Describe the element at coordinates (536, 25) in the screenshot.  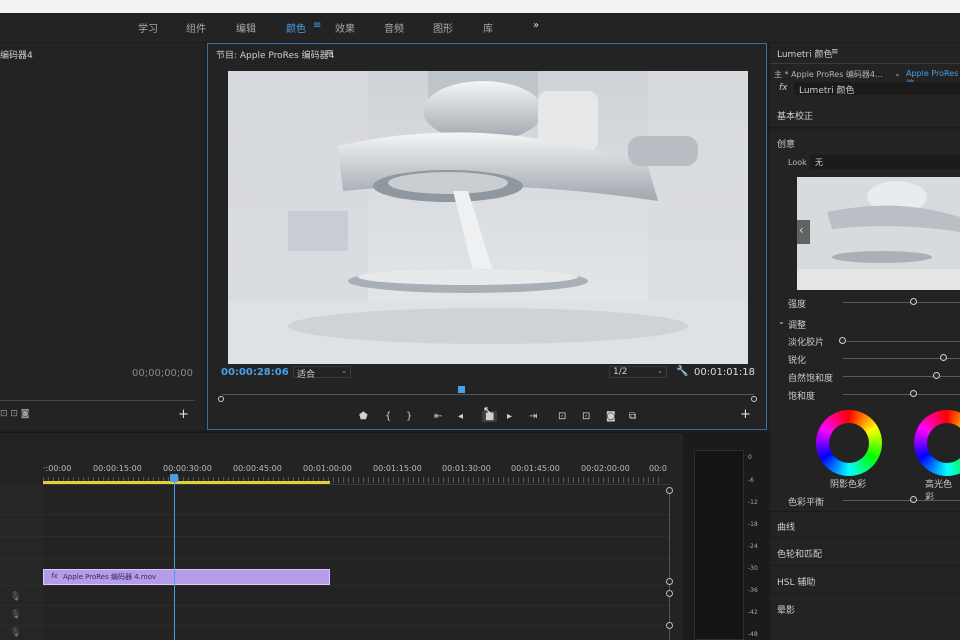
I see `ws-overflow-button: »` at that location.